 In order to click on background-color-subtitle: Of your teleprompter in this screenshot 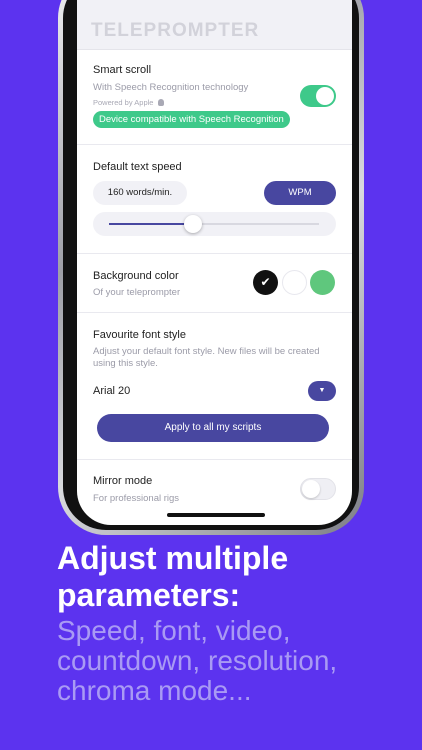, I will do `click(137, 292)`.